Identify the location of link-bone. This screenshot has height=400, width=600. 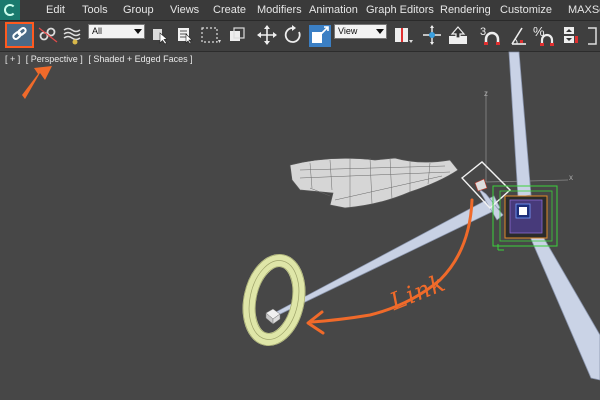
(385, 257).